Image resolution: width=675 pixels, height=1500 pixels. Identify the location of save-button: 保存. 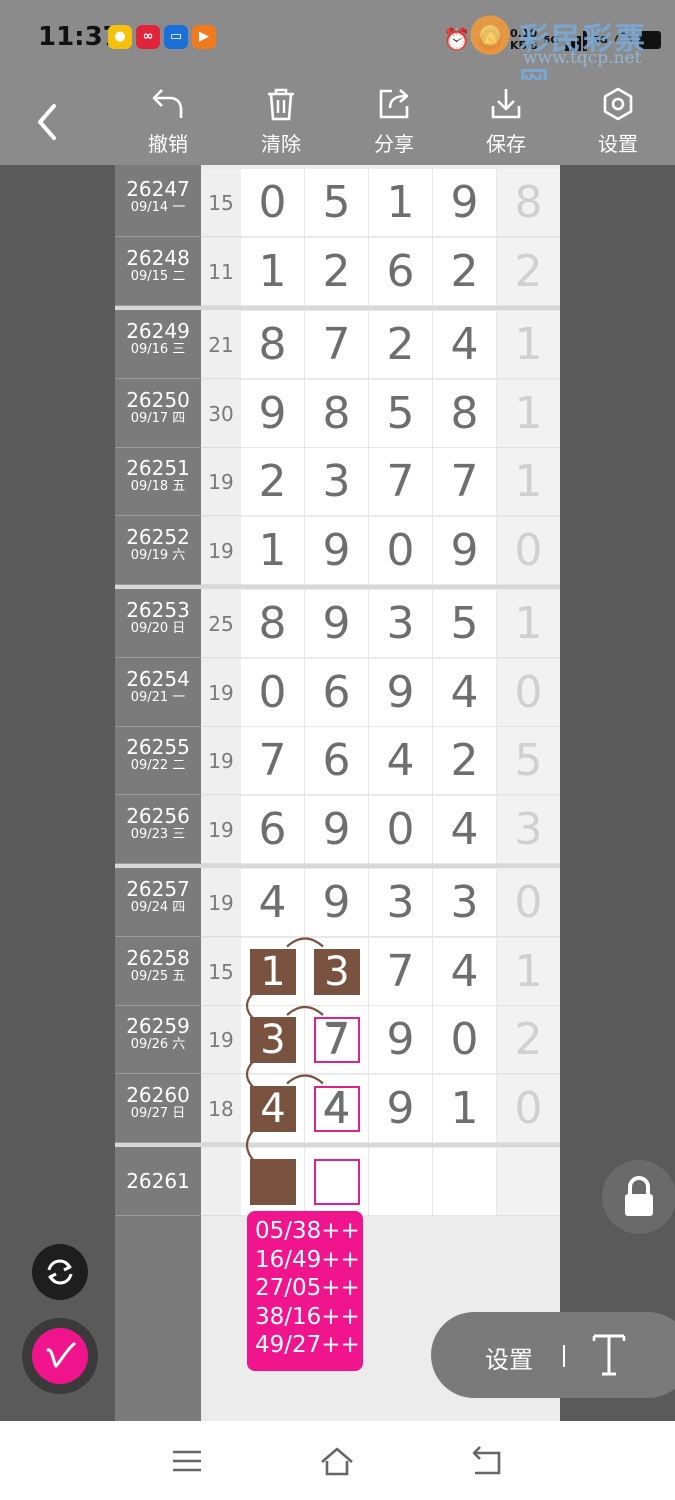
(506, 123).